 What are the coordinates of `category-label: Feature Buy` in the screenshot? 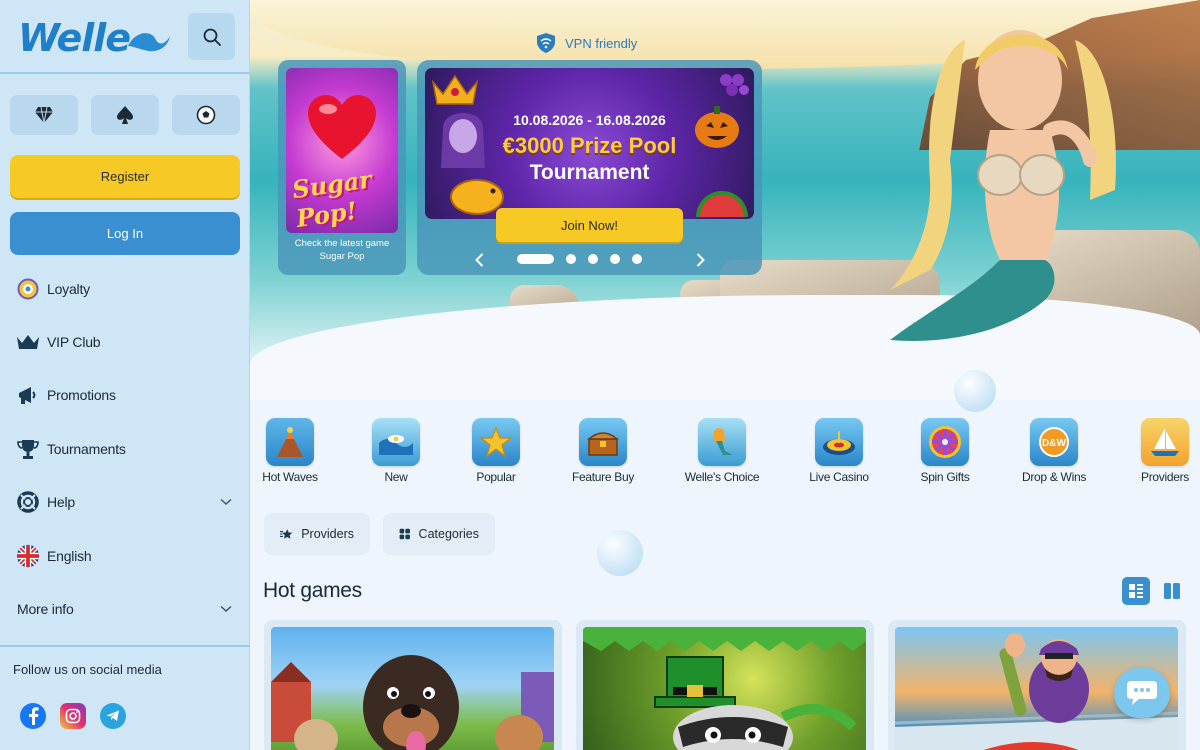 It's located at (603, 477).